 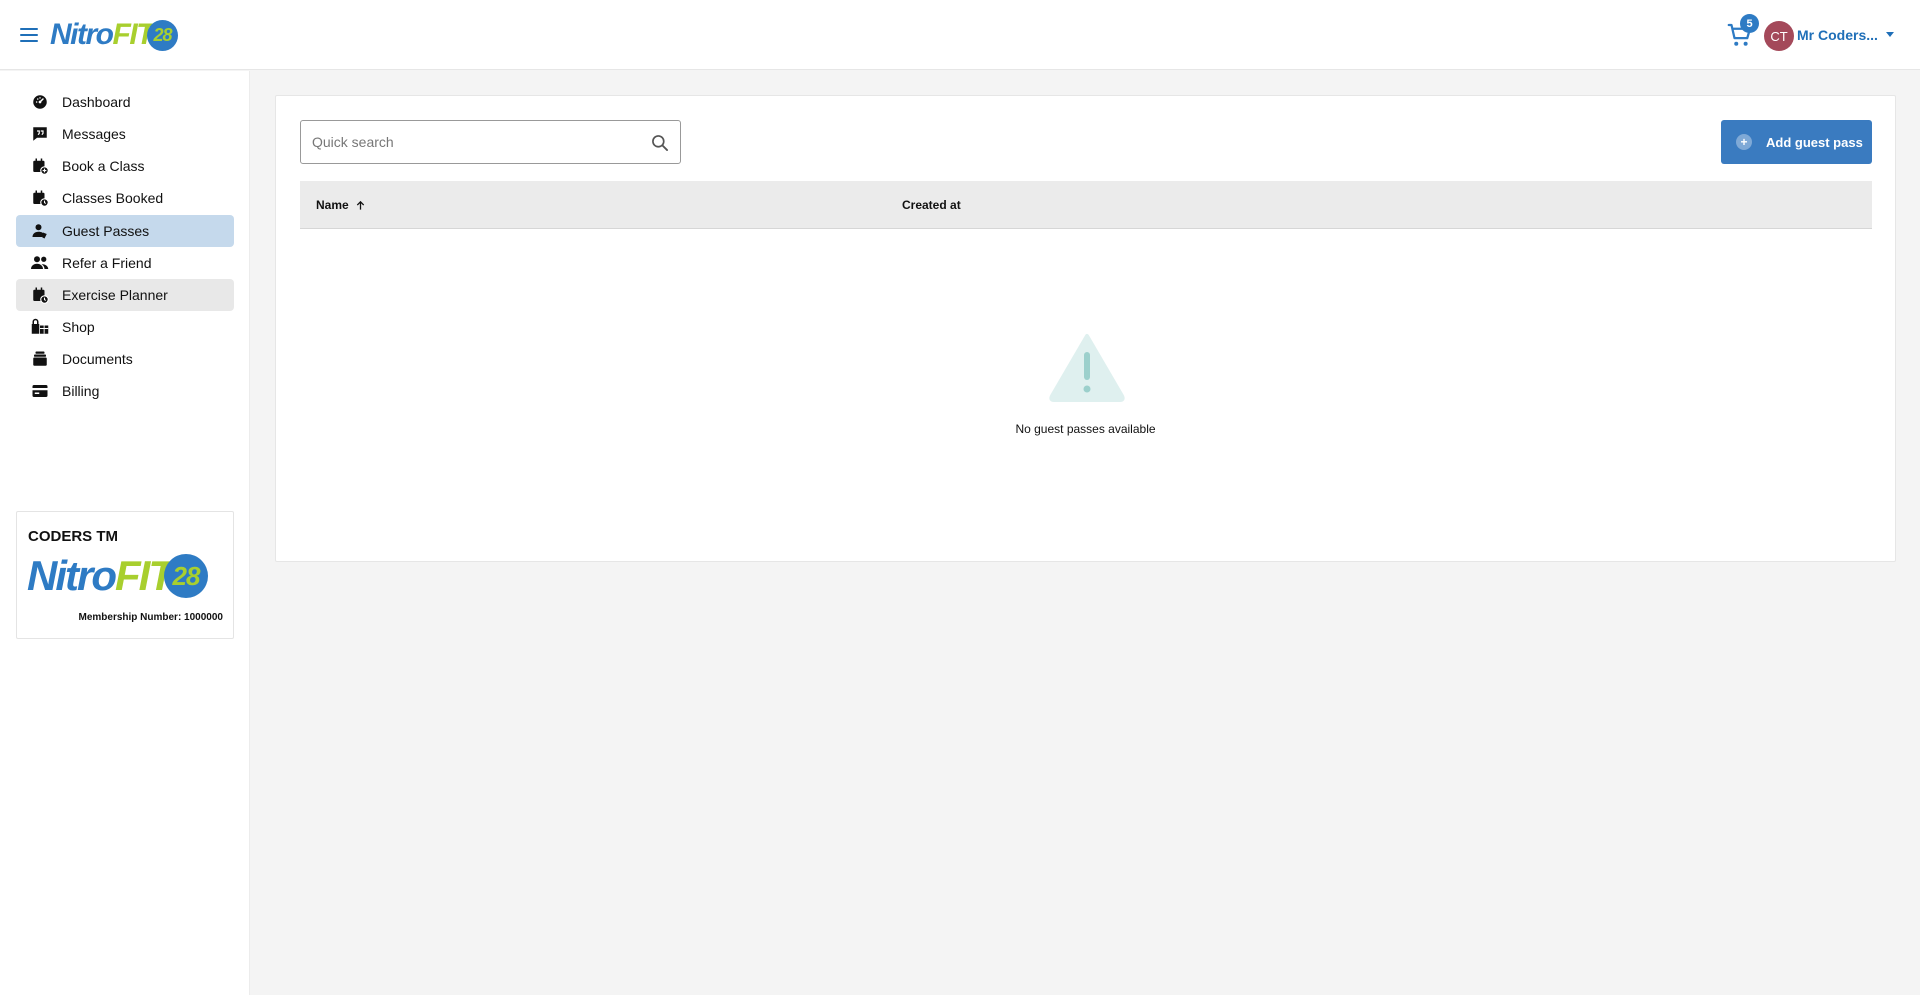 What do you see at coordinates (1749, 23) in the screenshot?
I see `cart-count-badge: 5` at bounding box center [1749, 23].